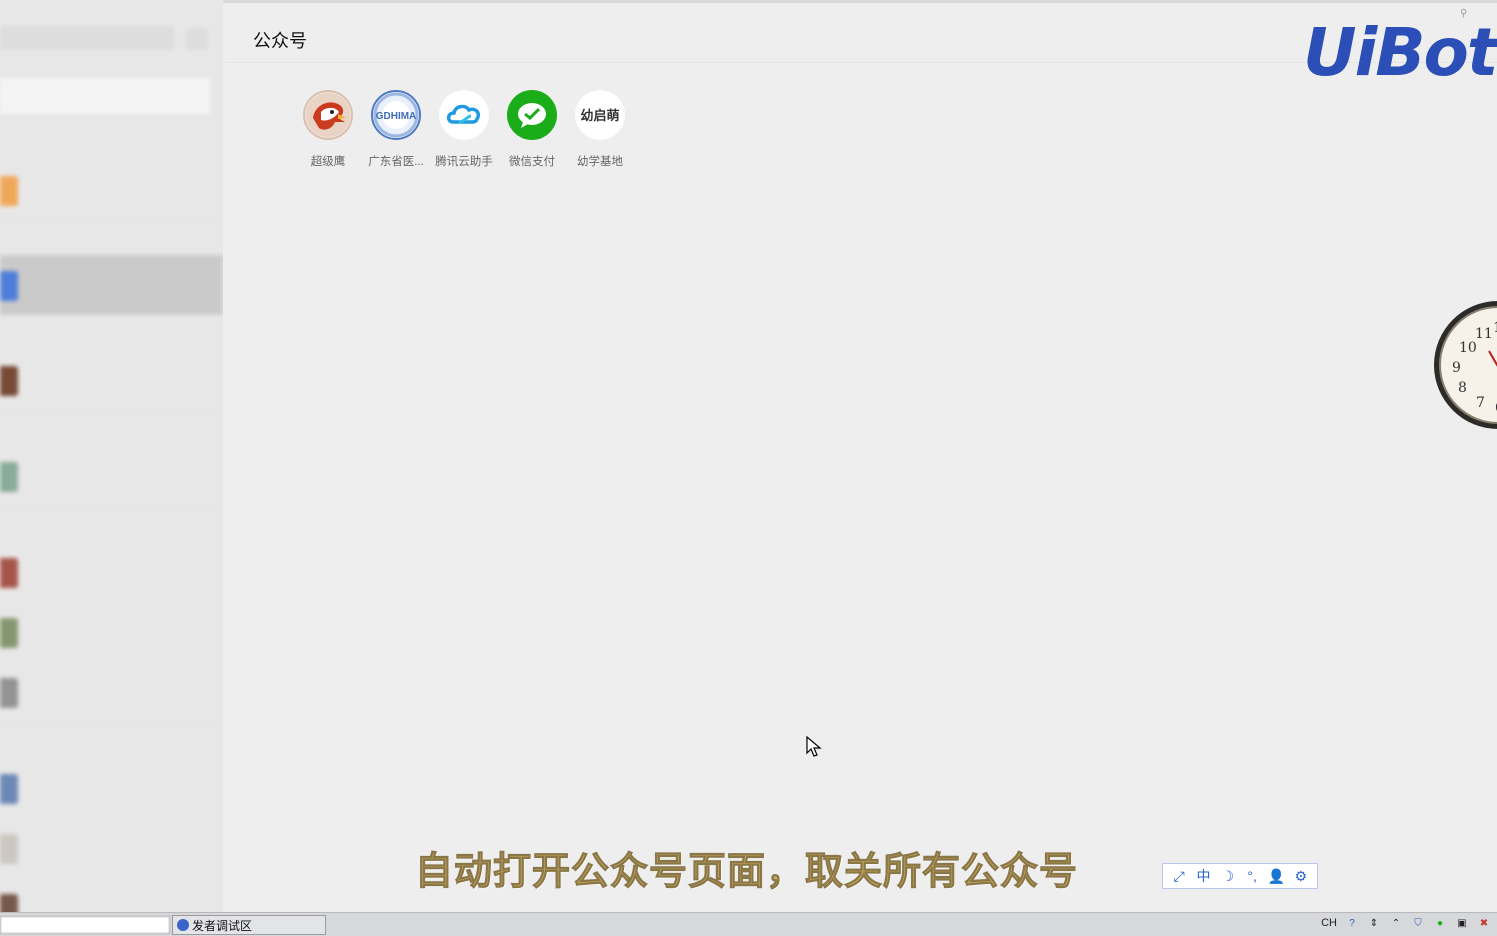  I want to click on account-name: 微信支付, so click(532, 162).